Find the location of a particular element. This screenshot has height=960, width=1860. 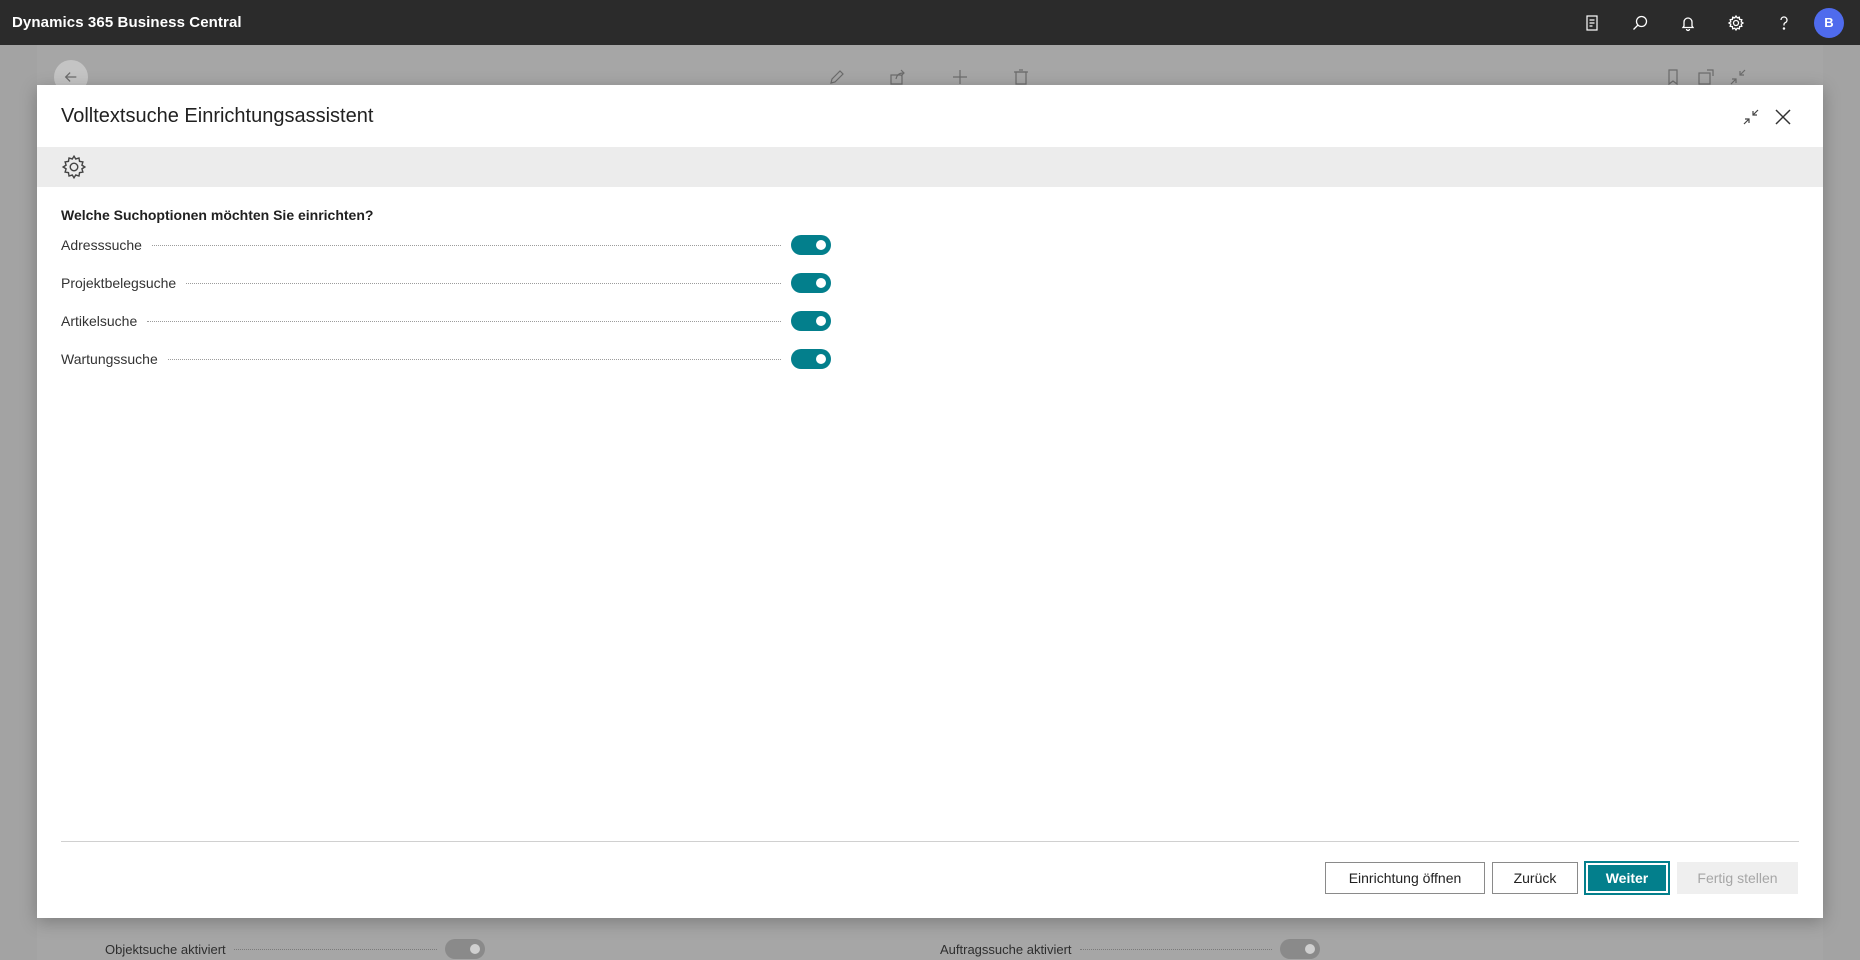

bg-field-objektsuche: Objektsuche aktiviert is located at coordinates (295, 949).